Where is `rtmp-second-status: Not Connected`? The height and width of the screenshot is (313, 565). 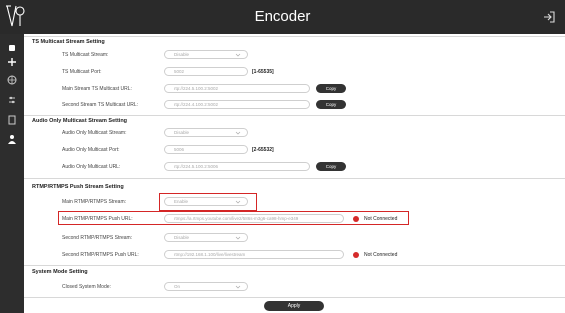 rtmp-second-status: Not Connected is located at coordinates (381, 255).